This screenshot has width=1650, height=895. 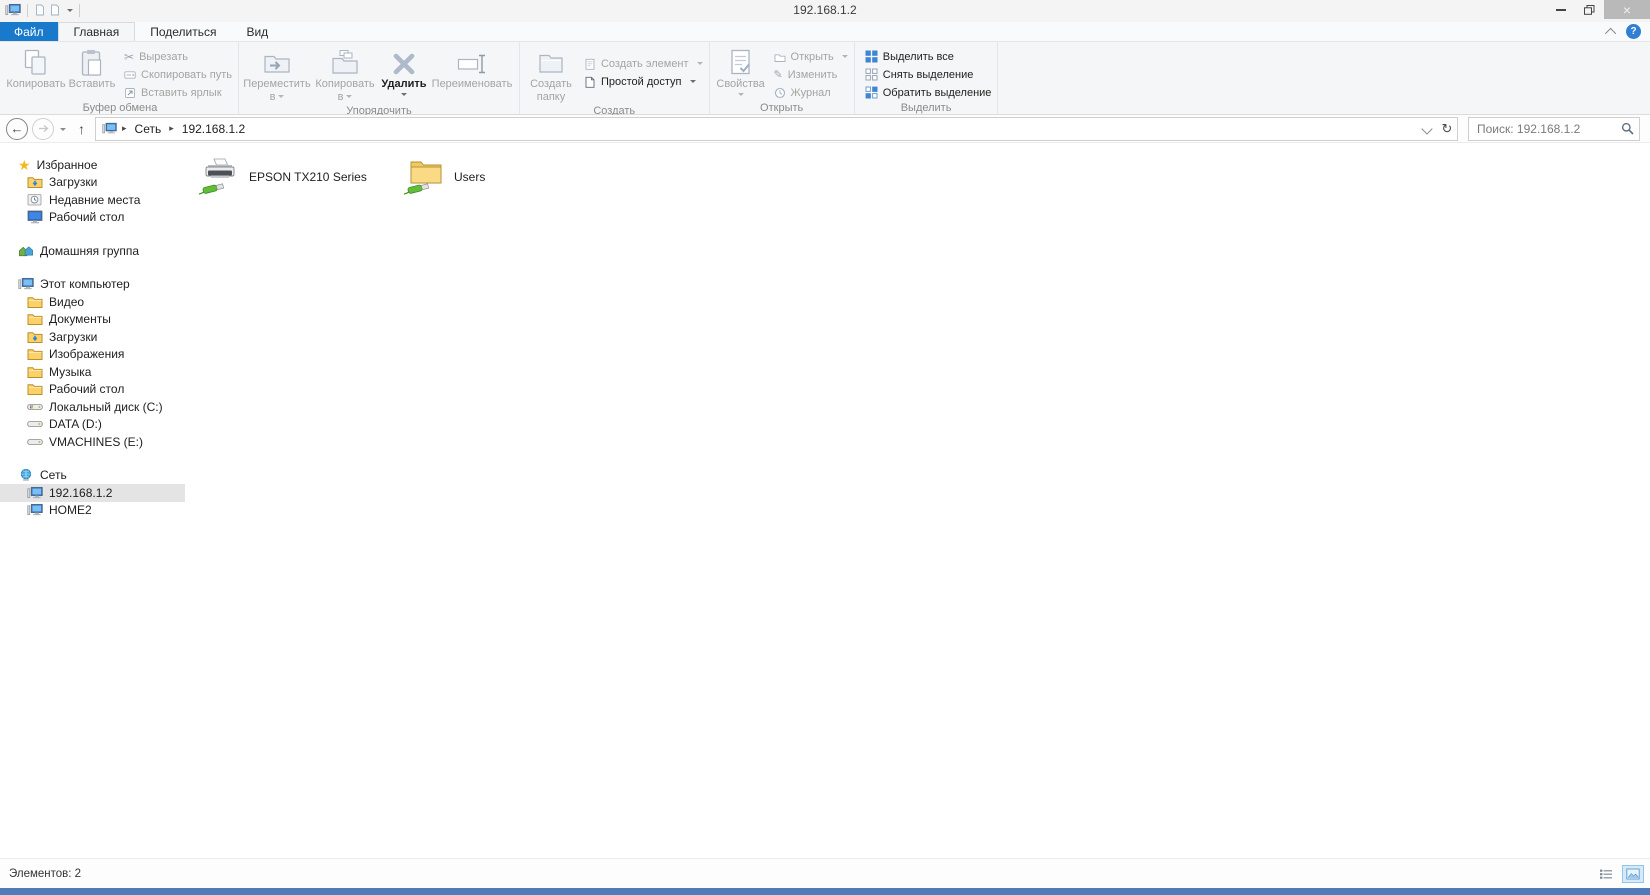 I want to click on sidebar-item-home2: HOME2, so click(x=92, y=511).